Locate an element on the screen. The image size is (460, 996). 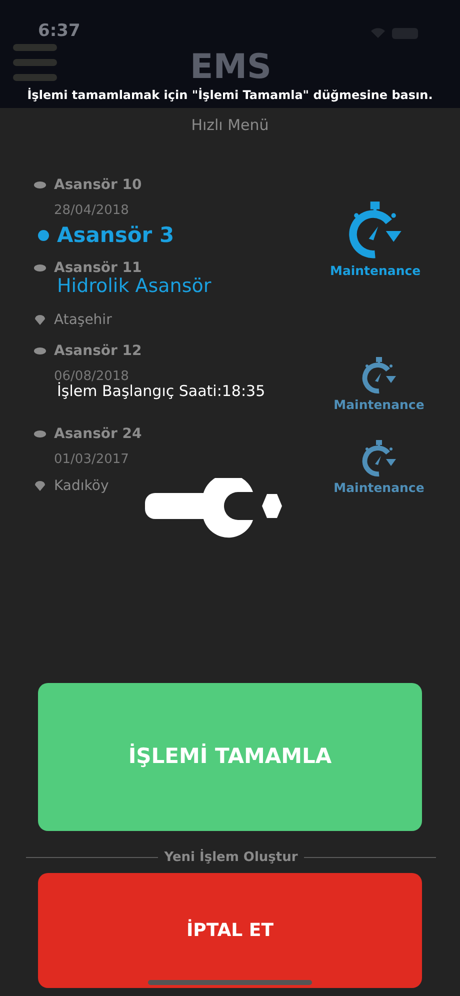
elevator-name: Asansör 24 is located at coordinates (98, 434).